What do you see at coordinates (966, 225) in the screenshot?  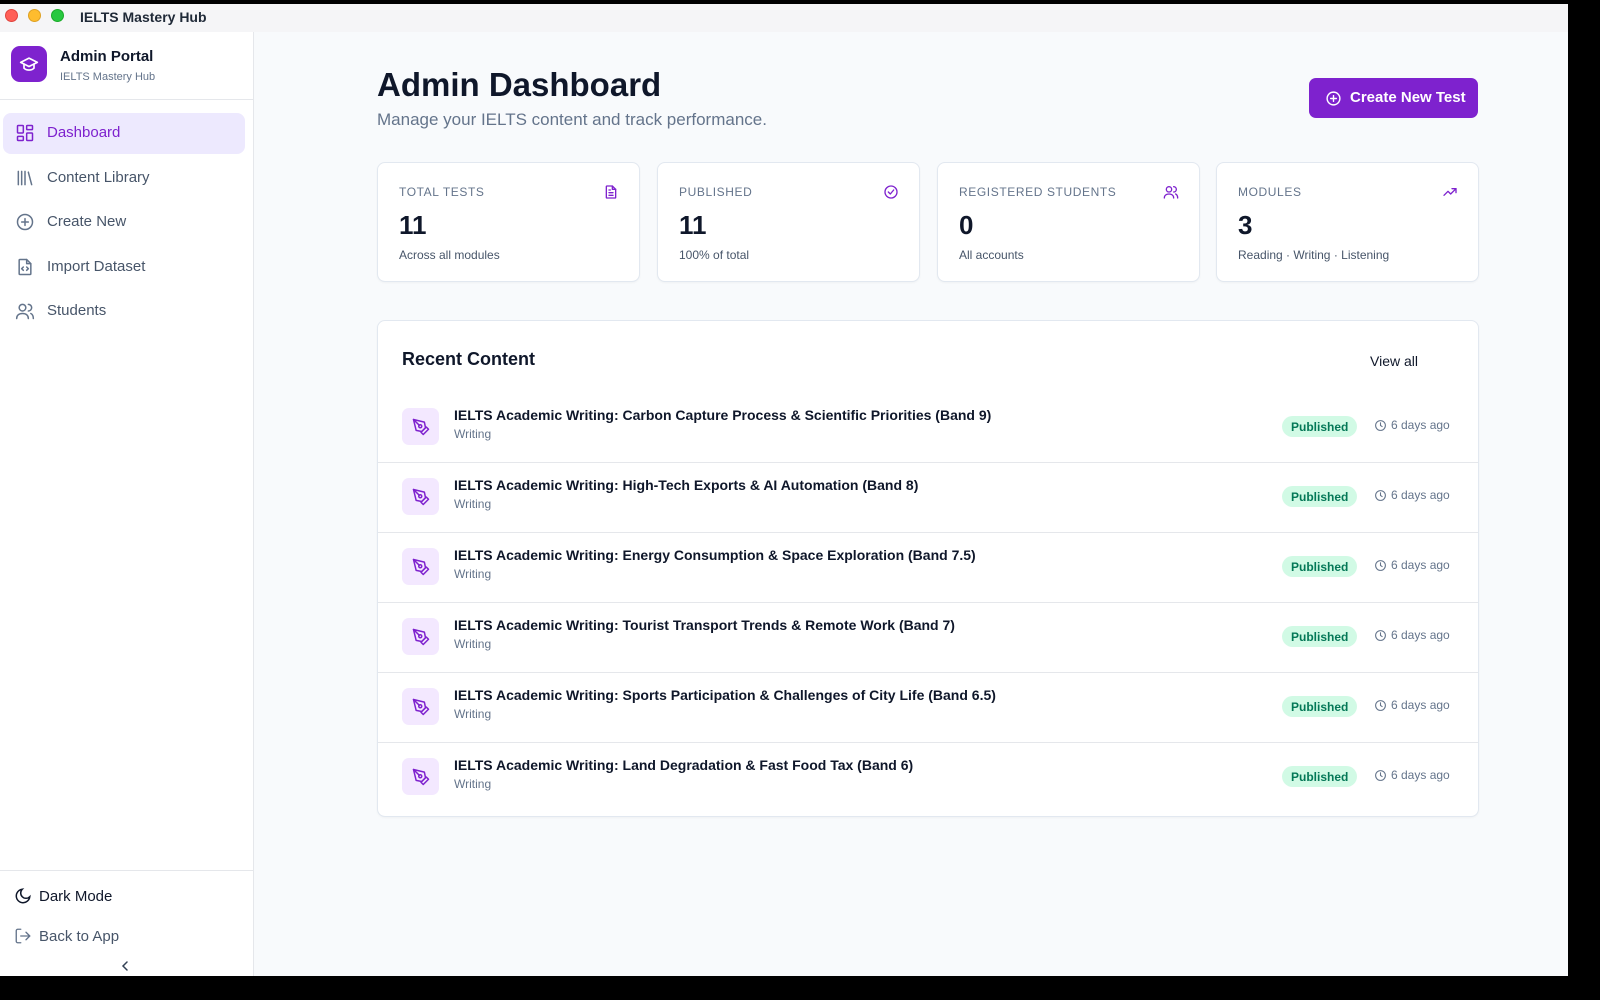 I see `stat-value: 0` at bounding box center [966, 225].